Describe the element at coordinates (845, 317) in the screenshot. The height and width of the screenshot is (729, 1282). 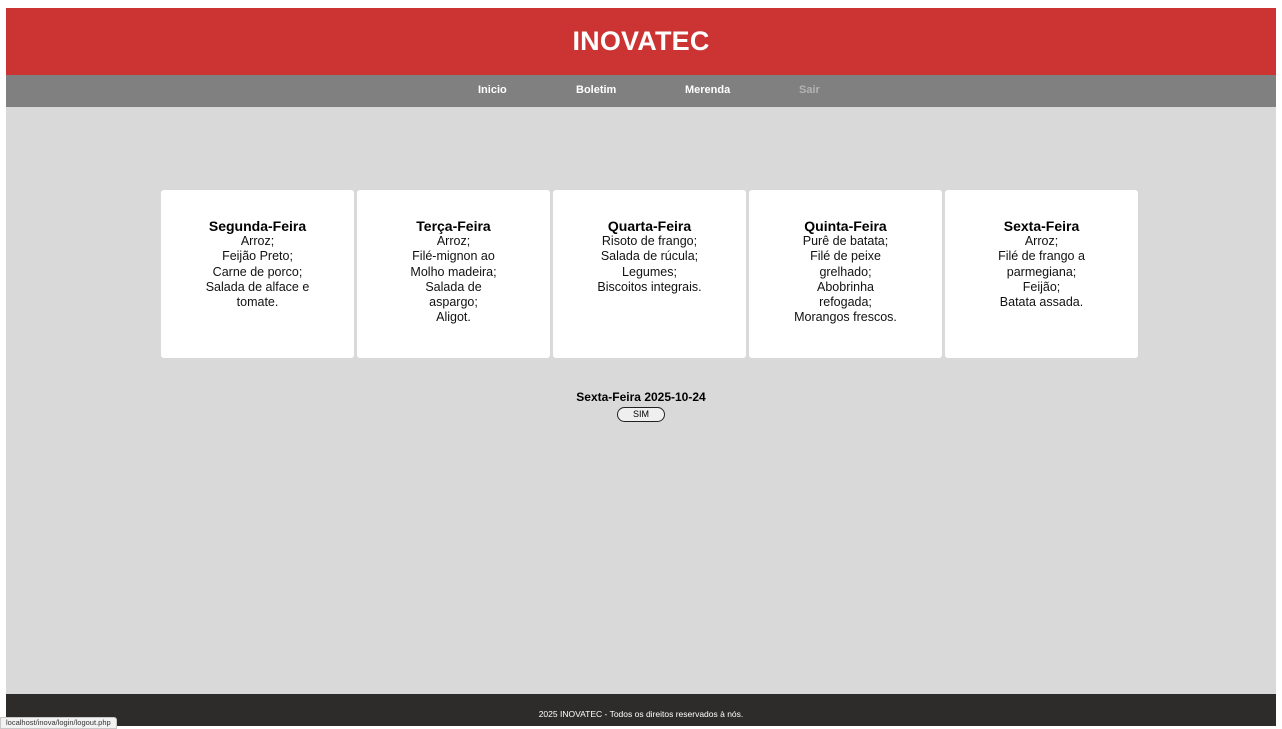
I see `menu-item: Morangos frescos.` at that location.